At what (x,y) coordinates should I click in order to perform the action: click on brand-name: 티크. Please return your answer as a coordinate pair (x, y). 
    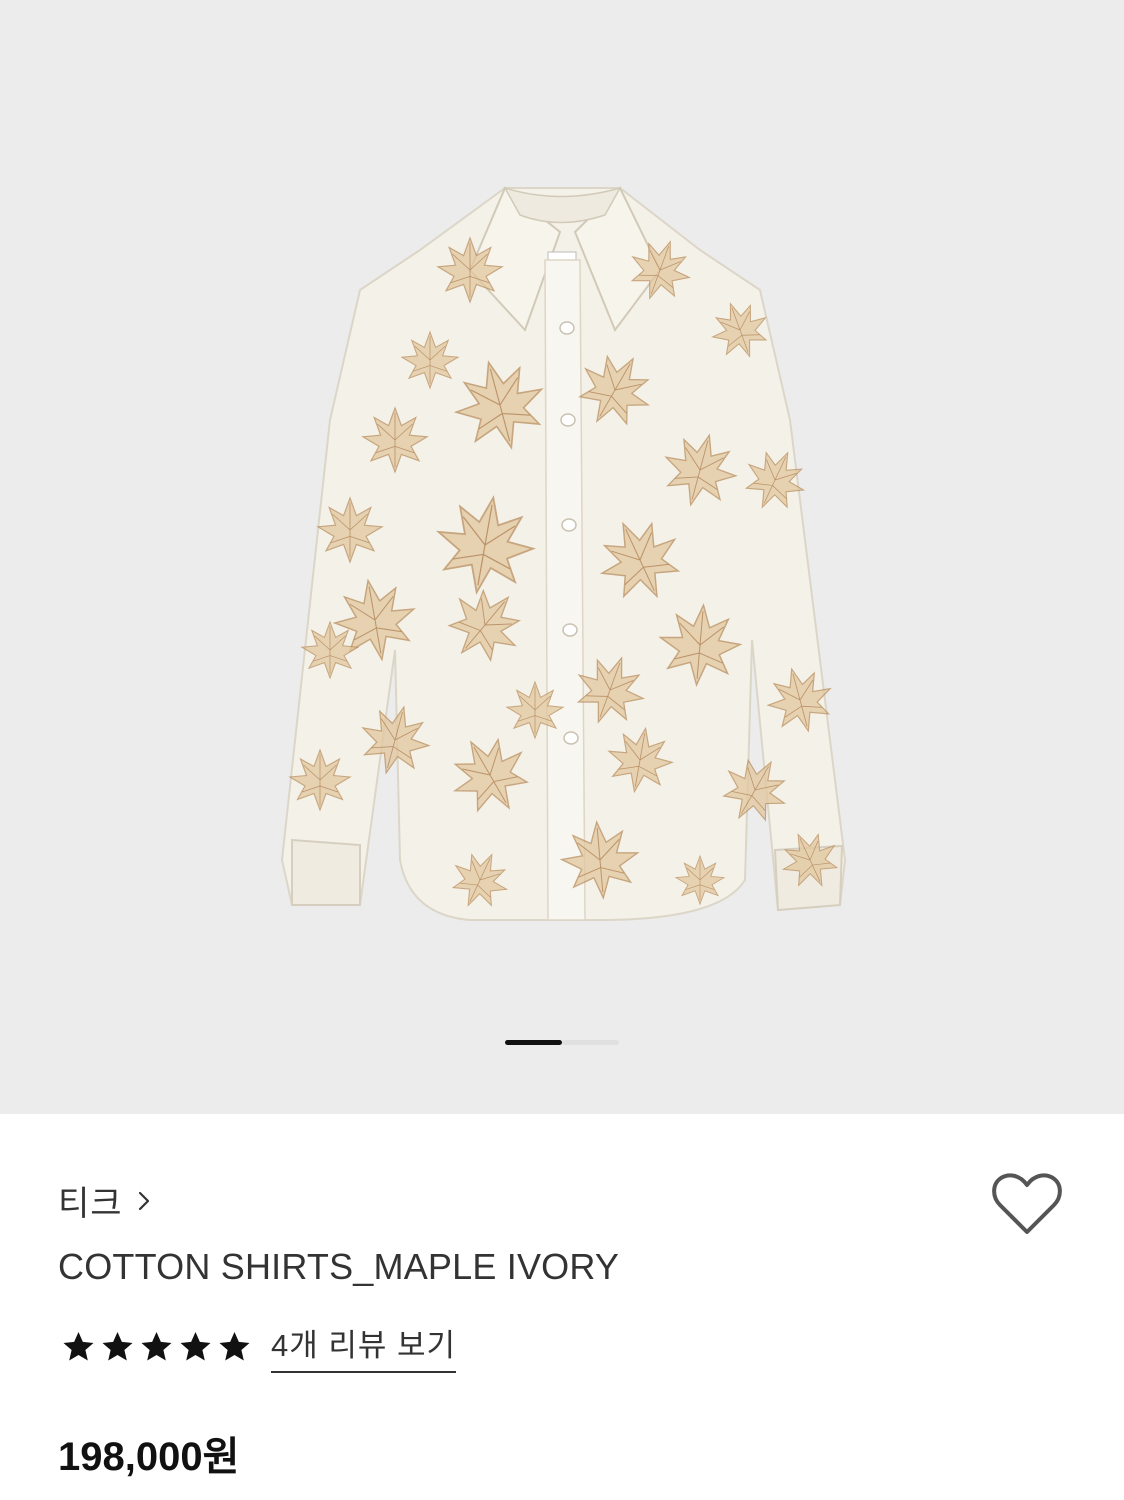
    Looking at the image, I should click on (90, 1200).